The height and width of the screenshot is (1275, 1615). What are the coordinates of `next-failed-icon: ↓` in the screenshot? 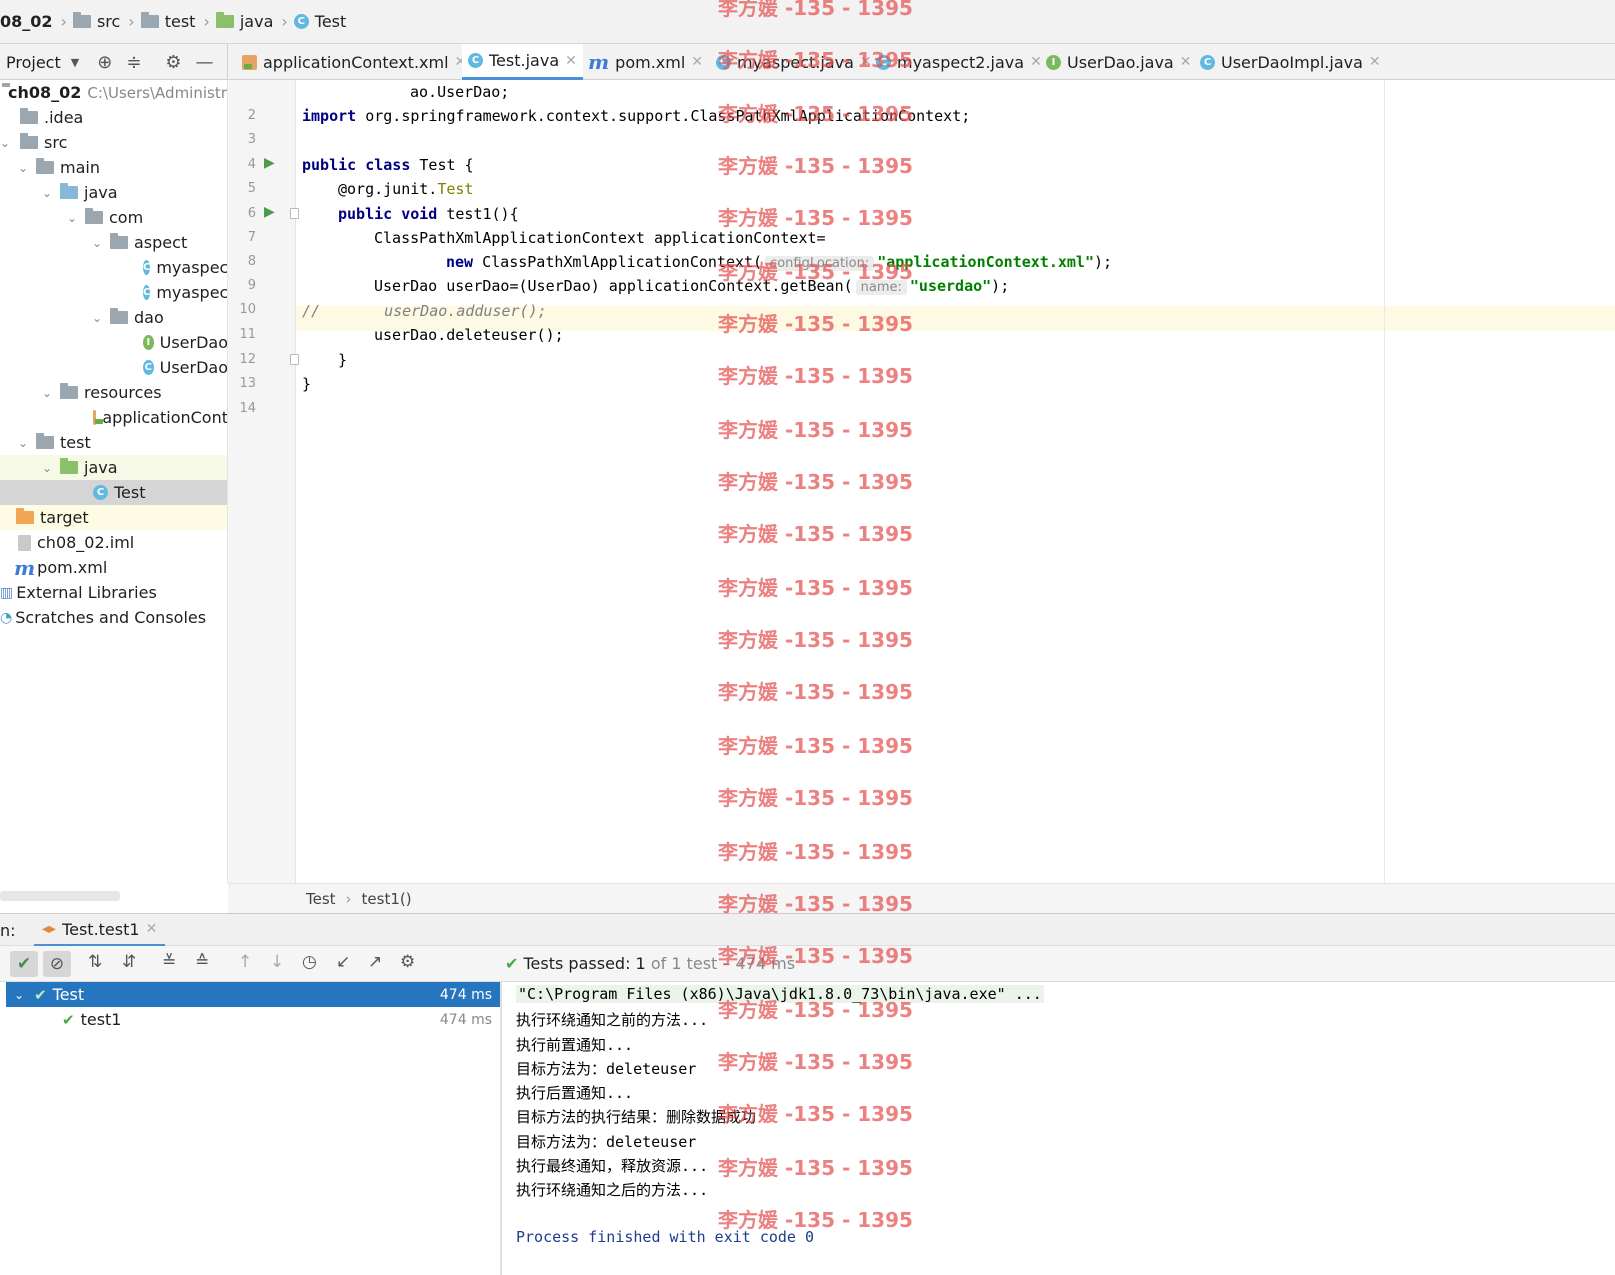 It's located at (277, 962).